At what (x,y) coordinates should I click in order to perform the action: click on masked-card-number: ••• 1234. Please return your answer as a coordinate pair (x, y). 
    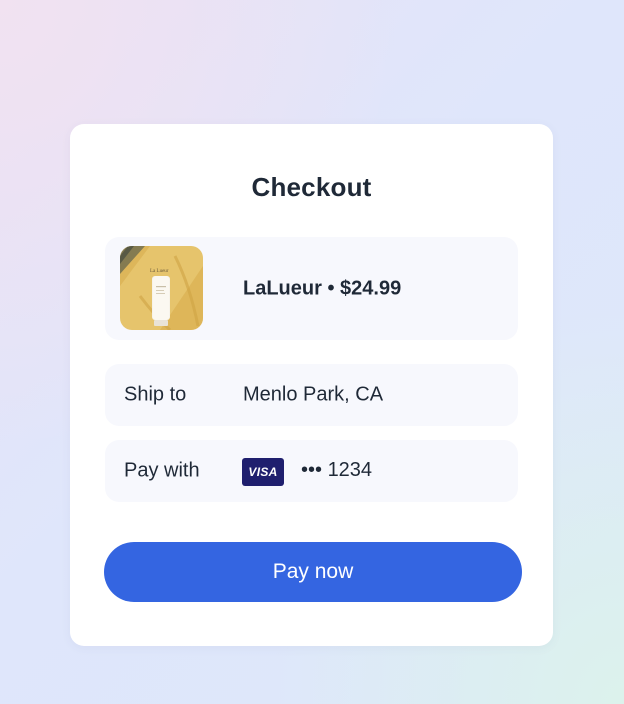
    Looking at the image, I should click on (337, 470).